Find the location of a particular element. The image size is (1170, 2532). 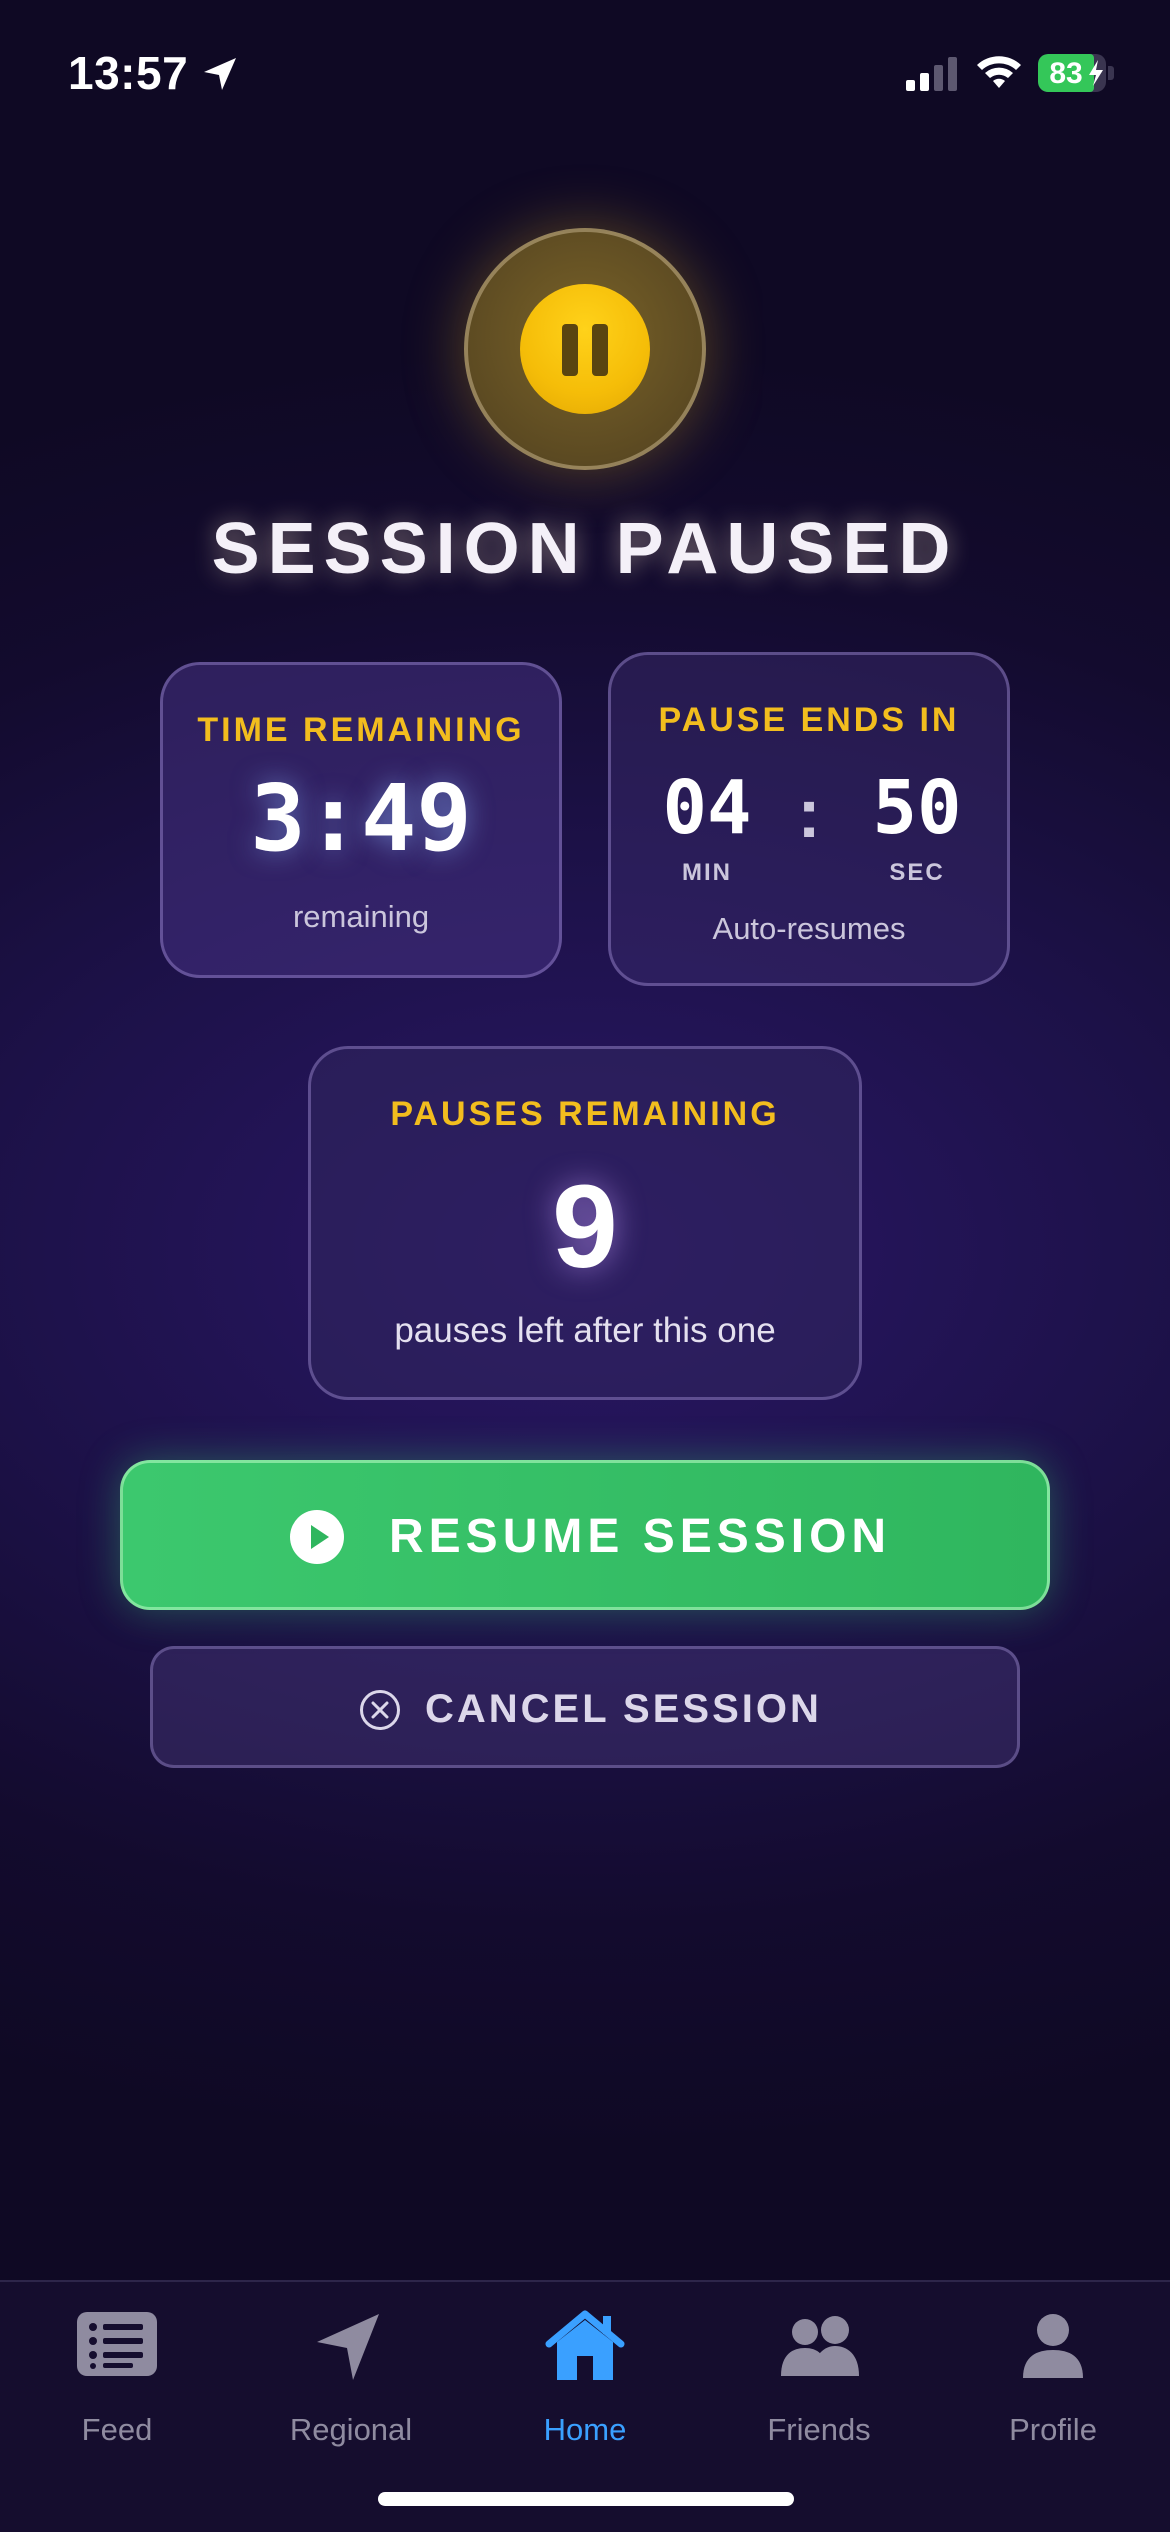

friends-icon is located at coordinates (820, 2346).